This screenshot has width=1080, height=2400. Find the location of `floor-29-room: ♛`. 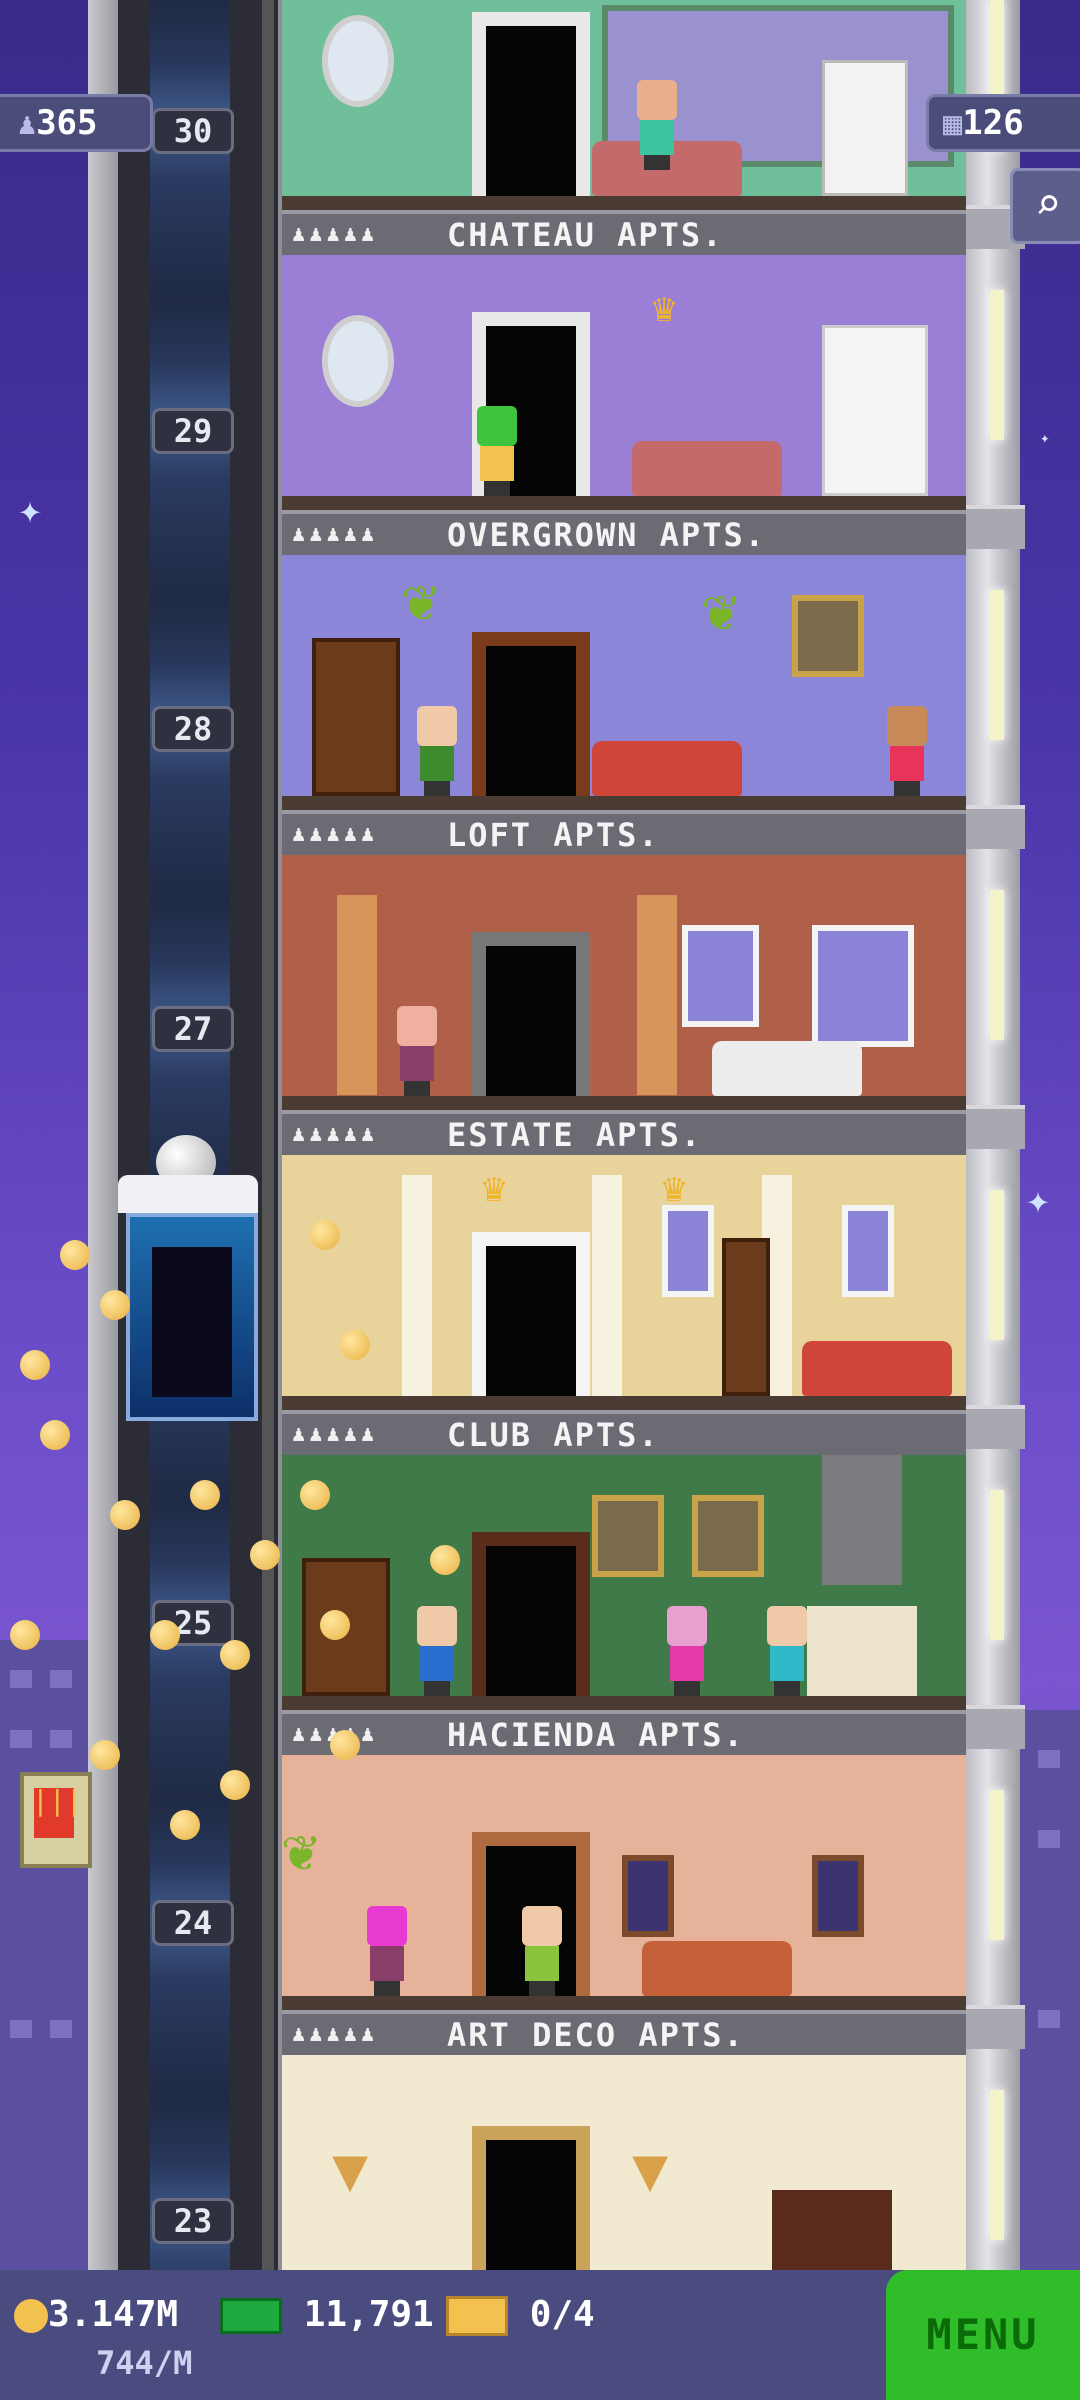

floor-29-room: ♛ is located at coordinates (624, 382).